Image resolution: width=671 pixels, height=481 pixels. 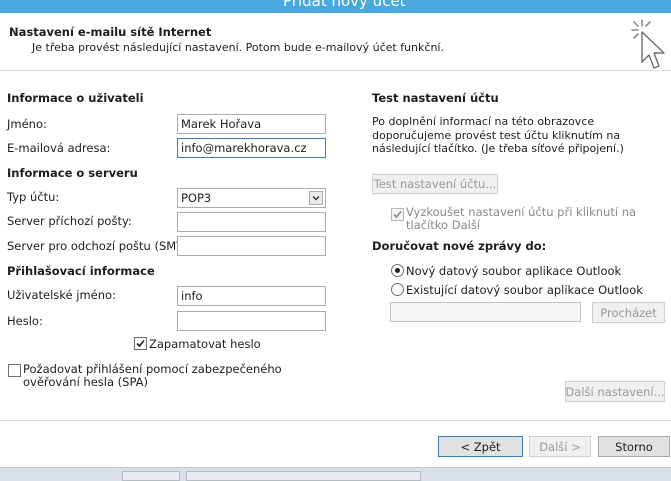 What do you see at coordinates (628, 312) in the screenshot?
I see `browse-button: Procházet` at bounding box center [628, 312].